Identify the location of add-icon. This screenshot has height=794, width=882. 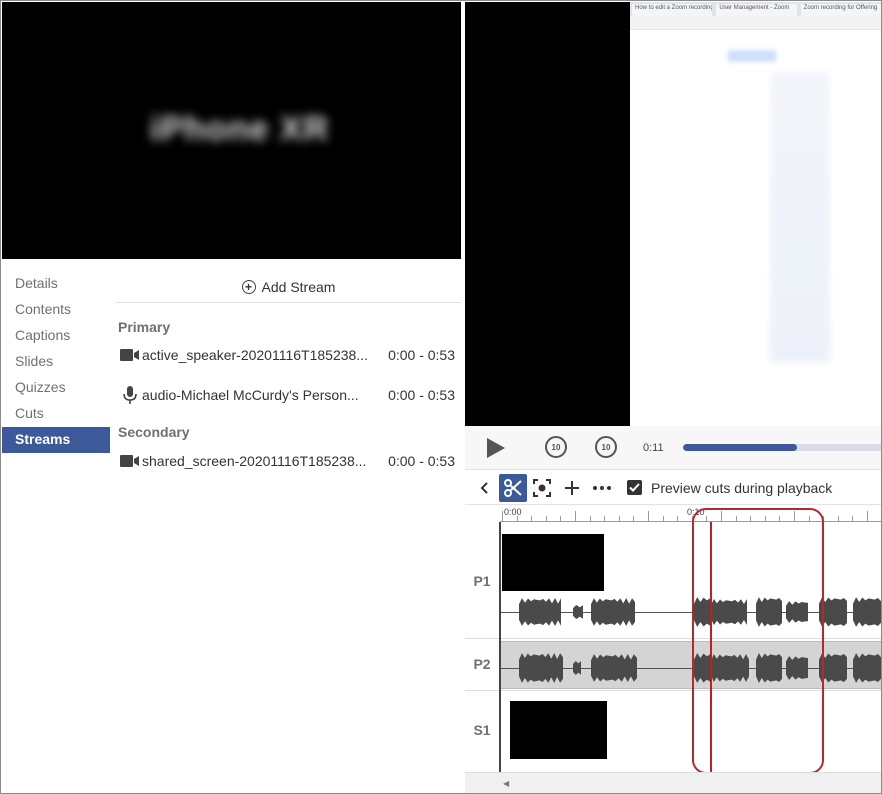
(572, 488).